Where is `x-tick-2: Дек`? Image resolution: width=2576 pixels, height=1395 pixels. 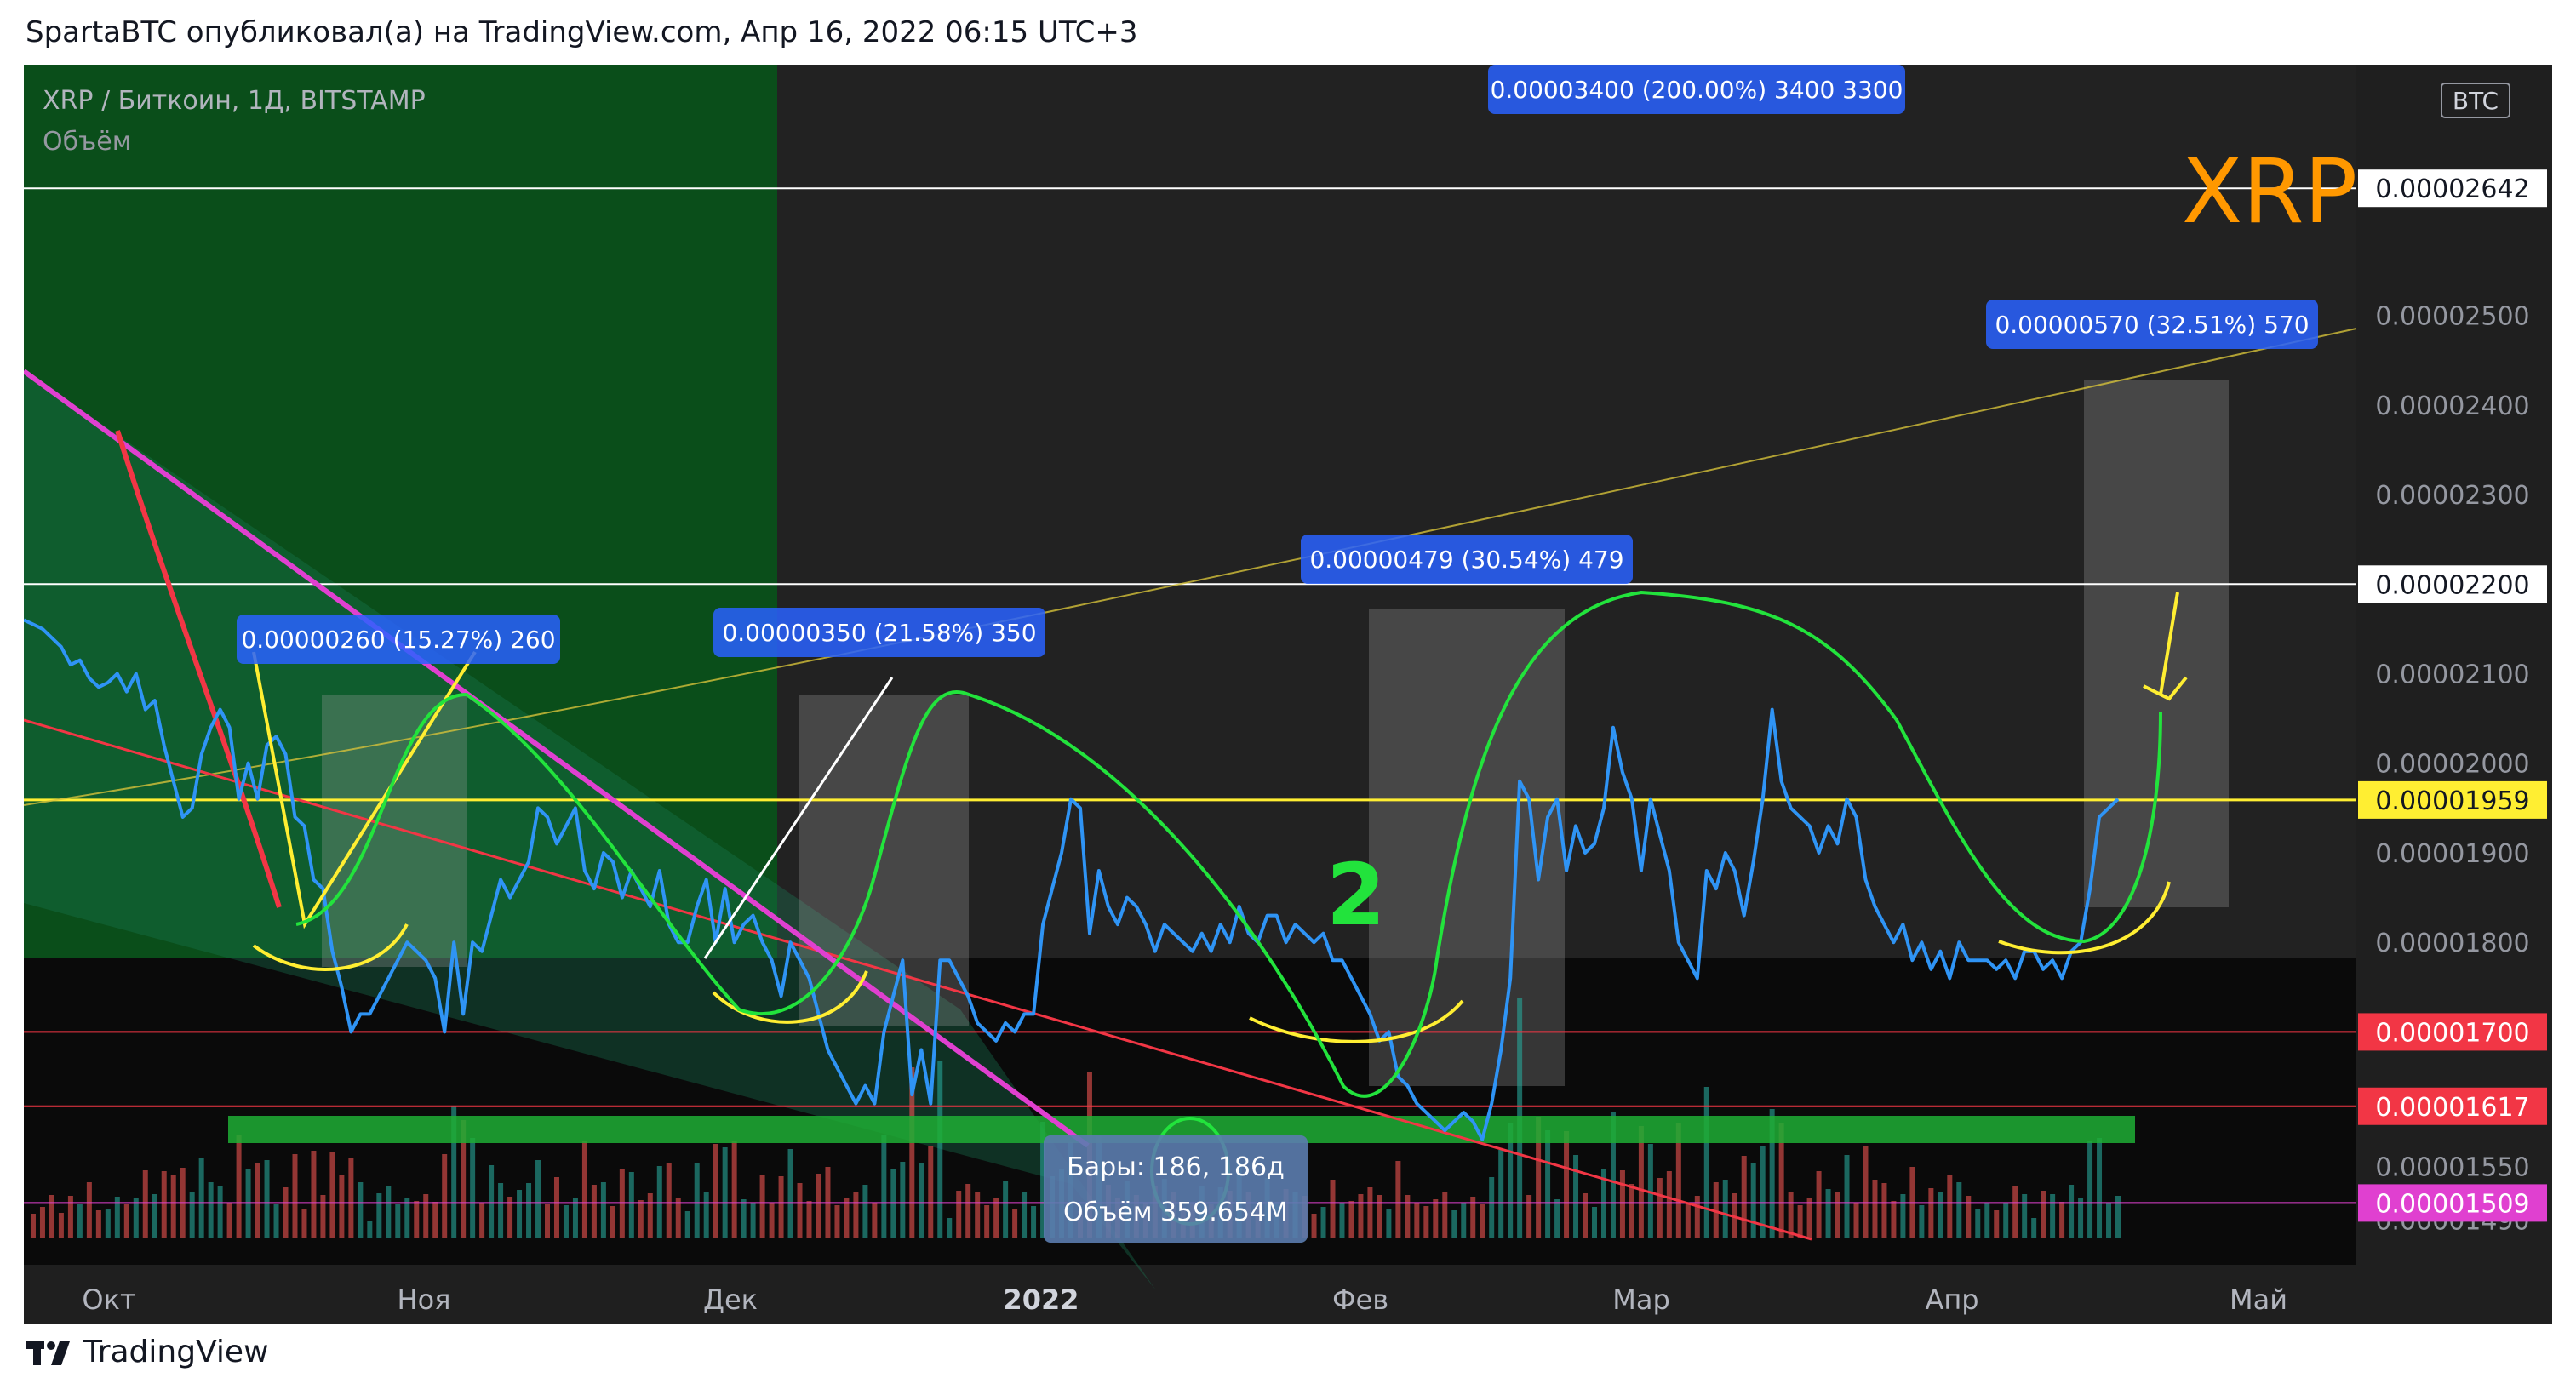 x-tick-2: Дек is located at coordinates (731, 1300).